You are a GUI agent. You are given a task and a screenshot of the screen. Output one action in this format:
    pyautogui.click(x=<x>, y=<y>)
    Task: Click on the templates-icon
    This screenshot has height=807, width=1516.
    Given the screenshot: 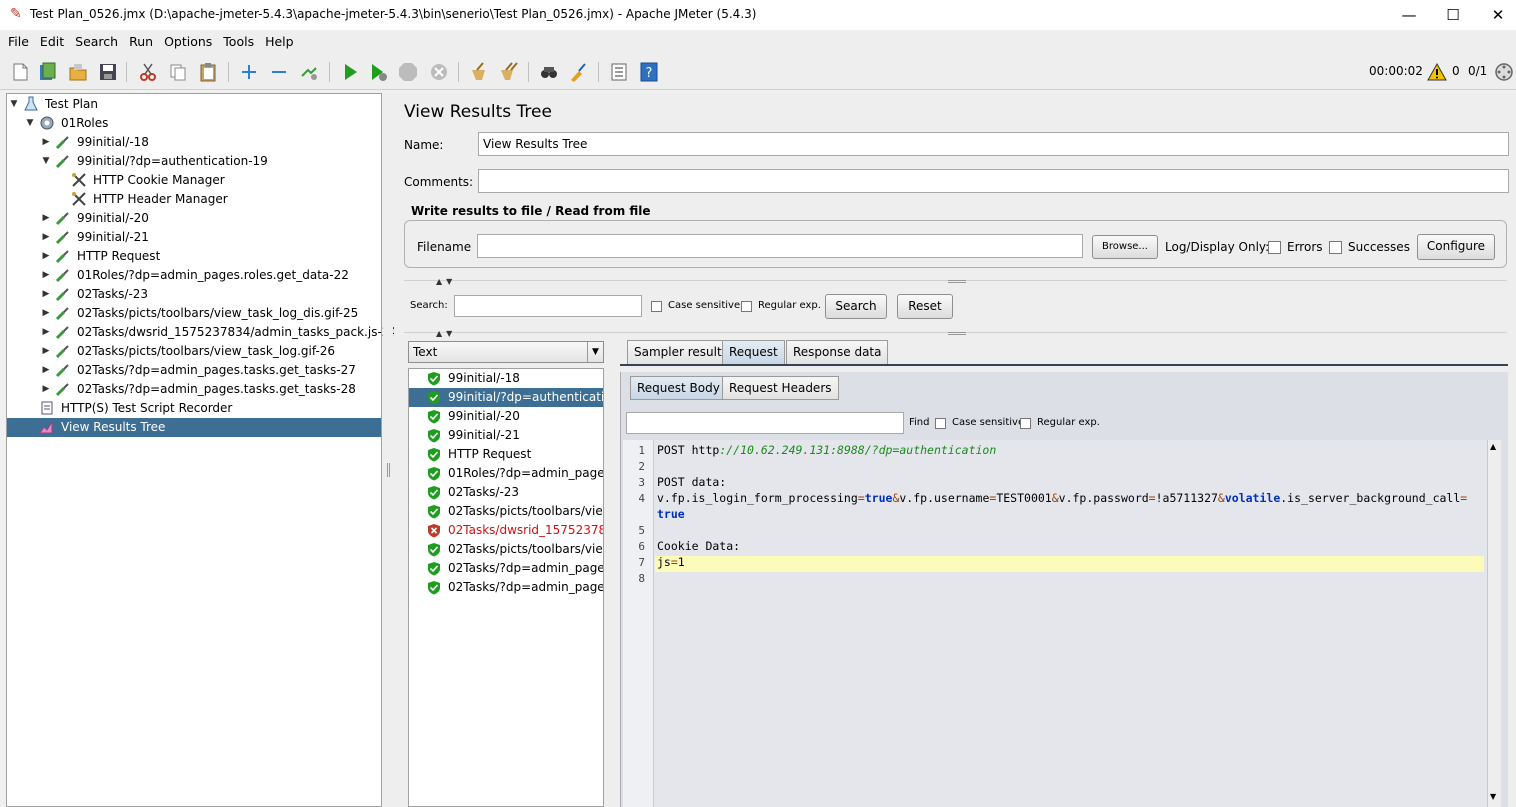 What is the action you would take?
    pyautogui.click(x=47, y=72)
    